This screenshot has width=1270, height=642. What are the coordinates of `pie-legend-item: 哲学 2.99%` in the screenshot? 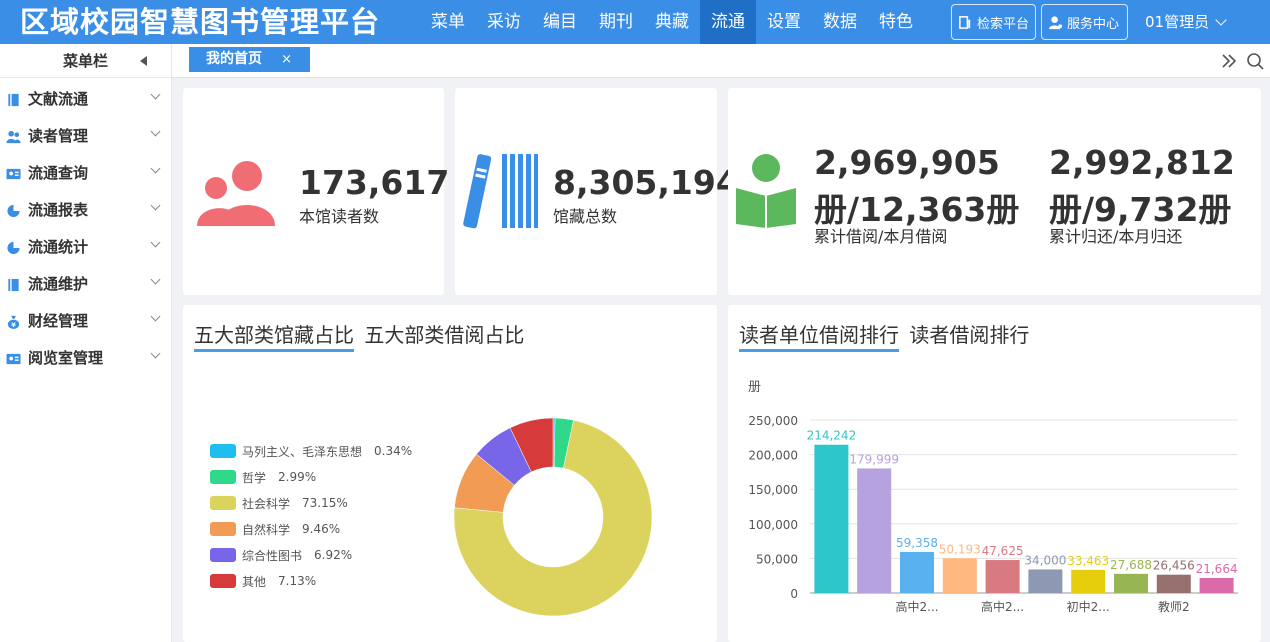 It's located at (263, 477).